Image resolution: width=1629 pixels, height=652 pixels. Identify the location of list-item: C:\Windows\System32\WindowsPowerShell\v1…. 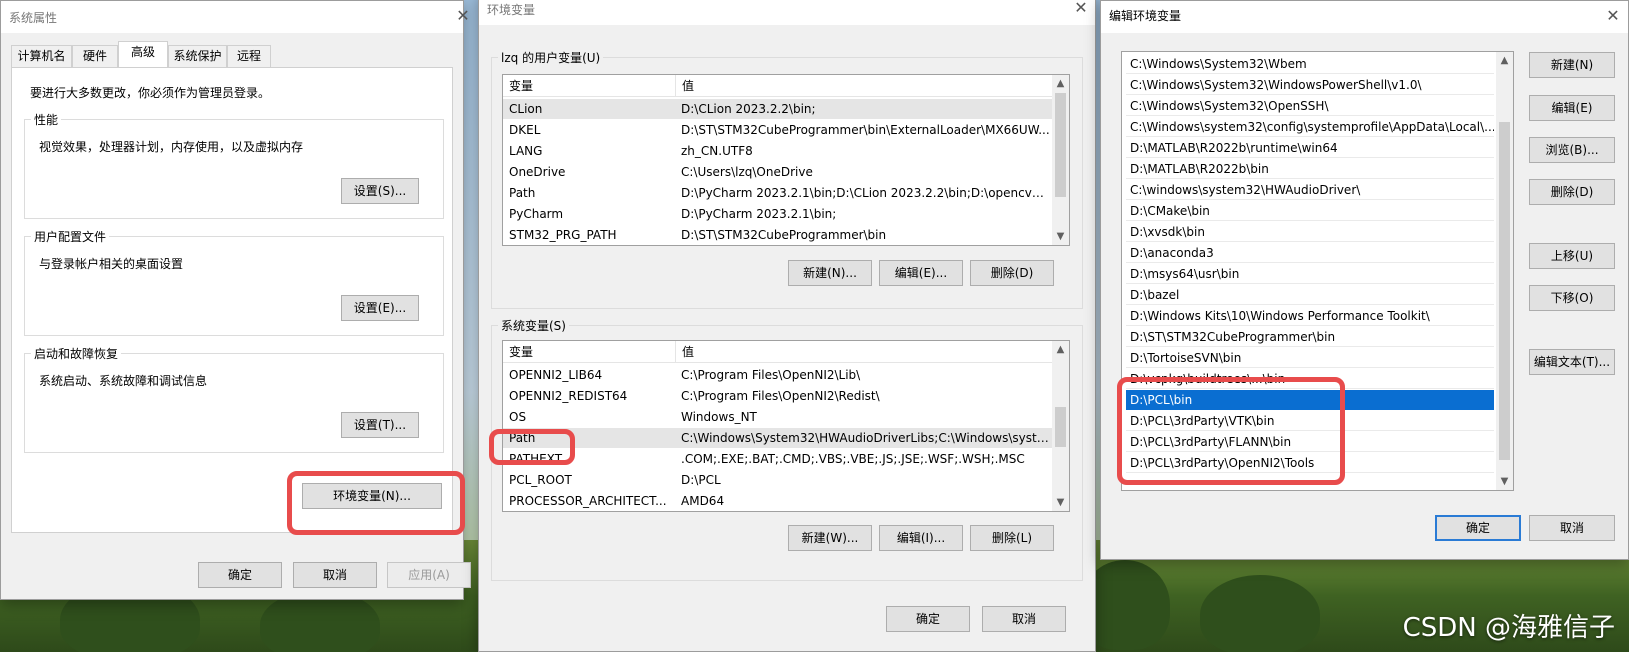
(1310, 85).